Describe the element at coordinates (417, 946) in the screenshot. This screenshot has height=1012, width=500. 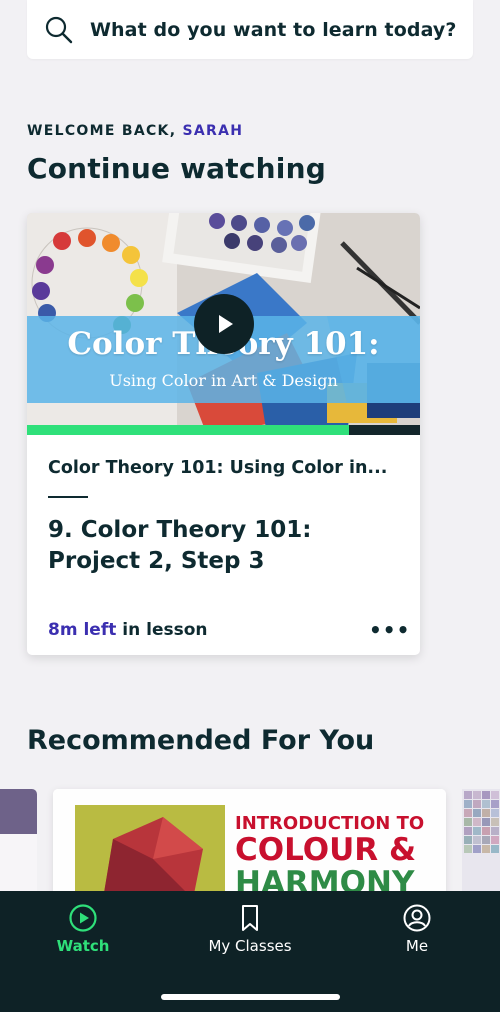
I see `nav-me-label: Me` at that location.